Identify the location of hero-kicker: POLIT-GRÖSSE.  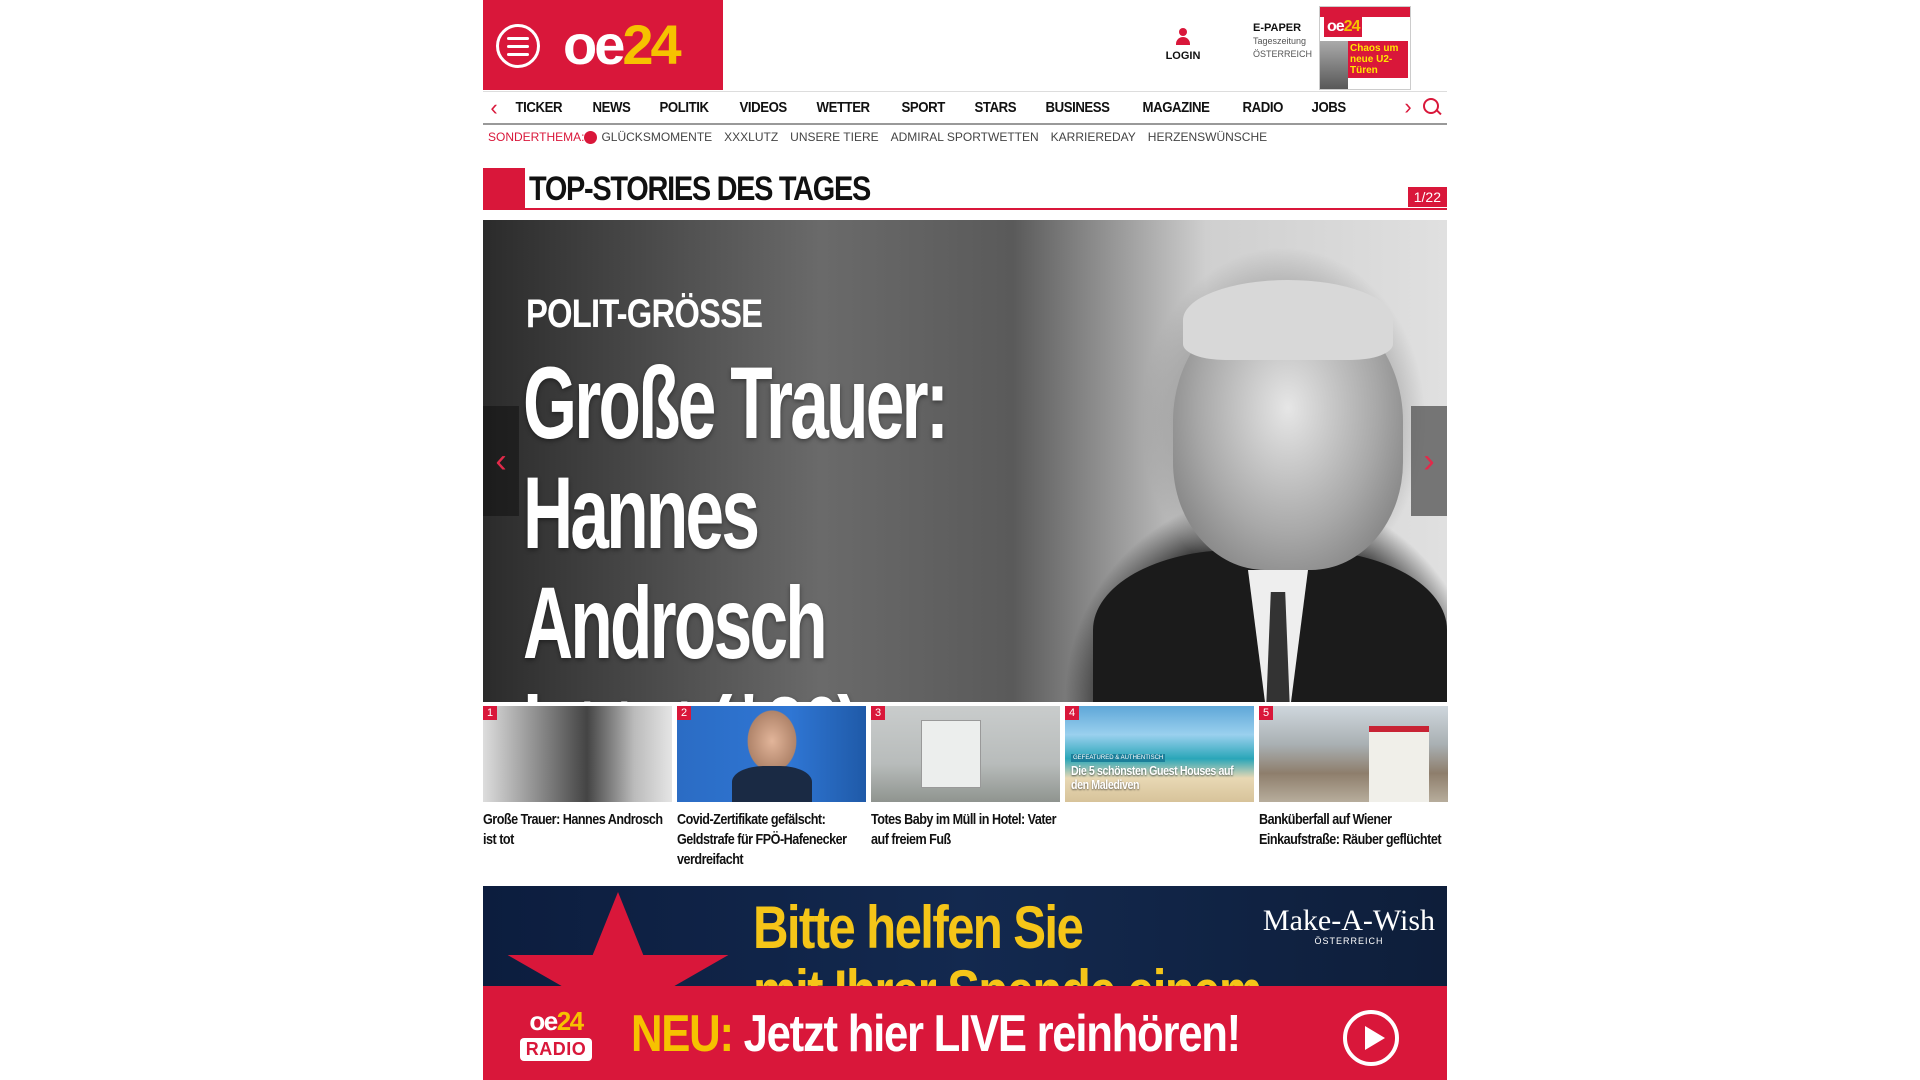
(644, 314).